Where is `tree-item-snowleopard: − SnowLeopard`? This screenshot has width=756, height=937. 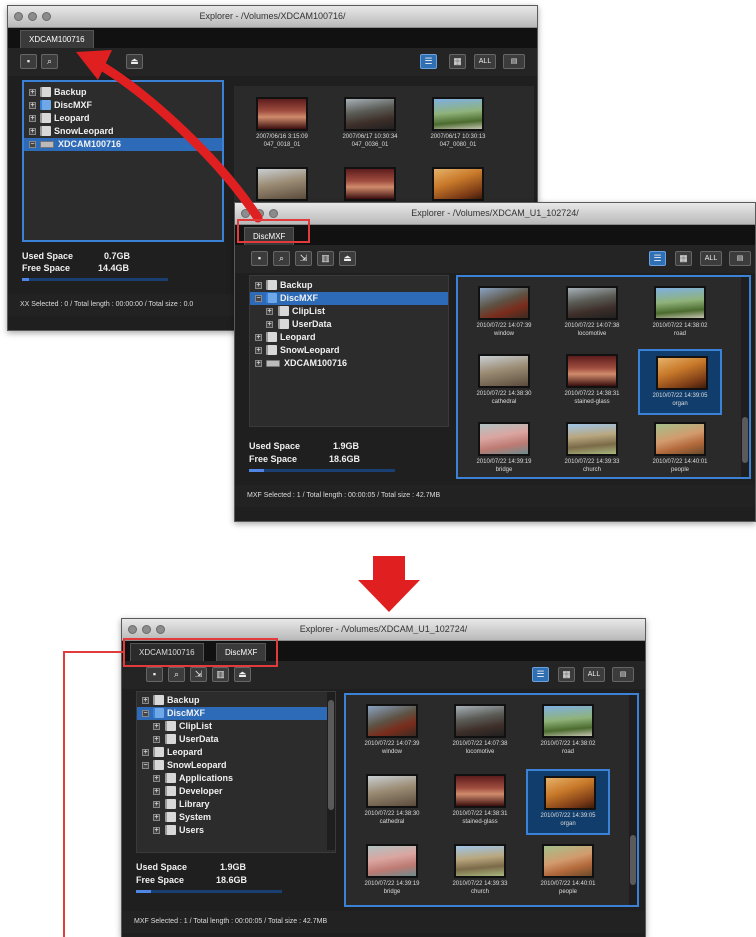 tree-item-snowleopard: − SnowLeopard is located at coordinates (236, 765).